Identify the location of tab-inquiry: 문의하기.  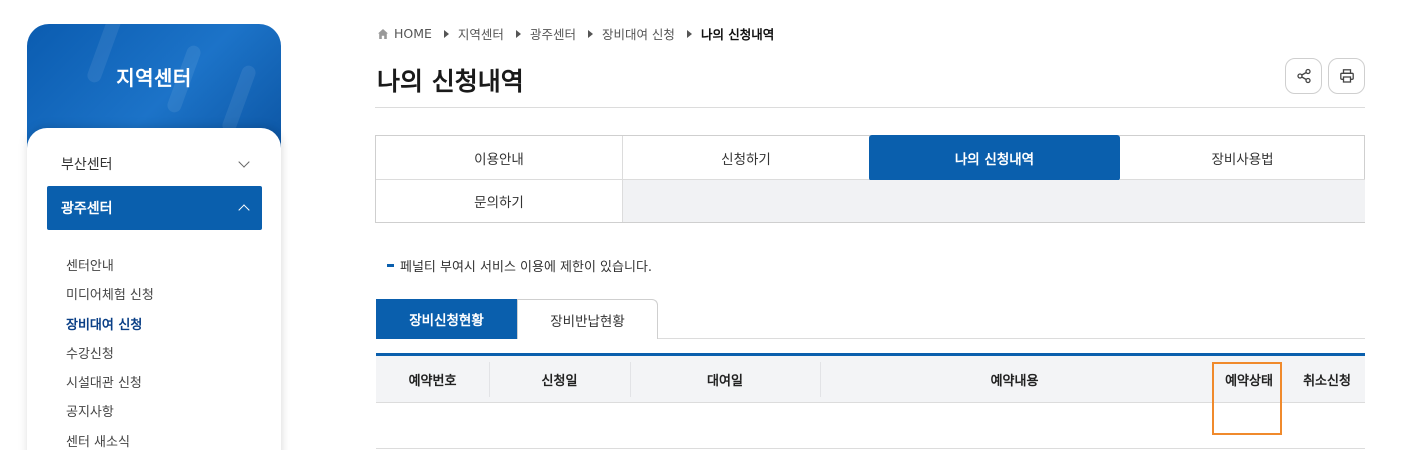
(499, 201).